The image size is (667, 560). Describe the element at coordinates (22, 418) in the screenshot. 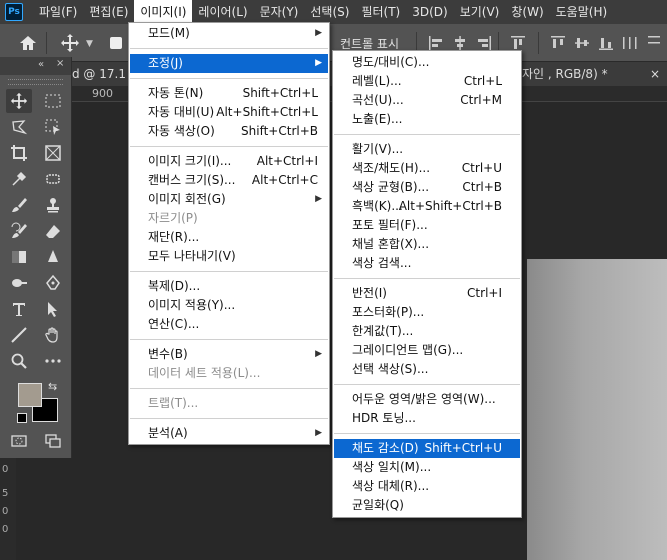

I see `default-colors-icon` at that location.